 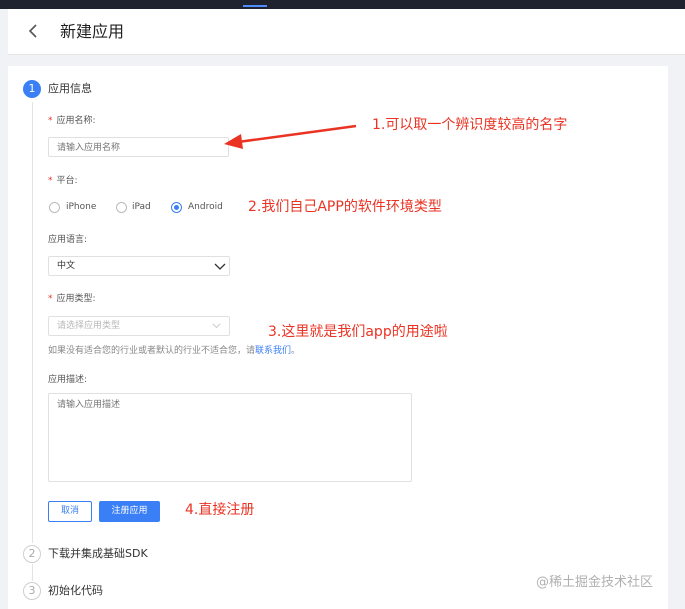 What do you see at coordinates (290, 136) in the screenshot?
I see `annotation-arrow` at bounding box center [290, 136].